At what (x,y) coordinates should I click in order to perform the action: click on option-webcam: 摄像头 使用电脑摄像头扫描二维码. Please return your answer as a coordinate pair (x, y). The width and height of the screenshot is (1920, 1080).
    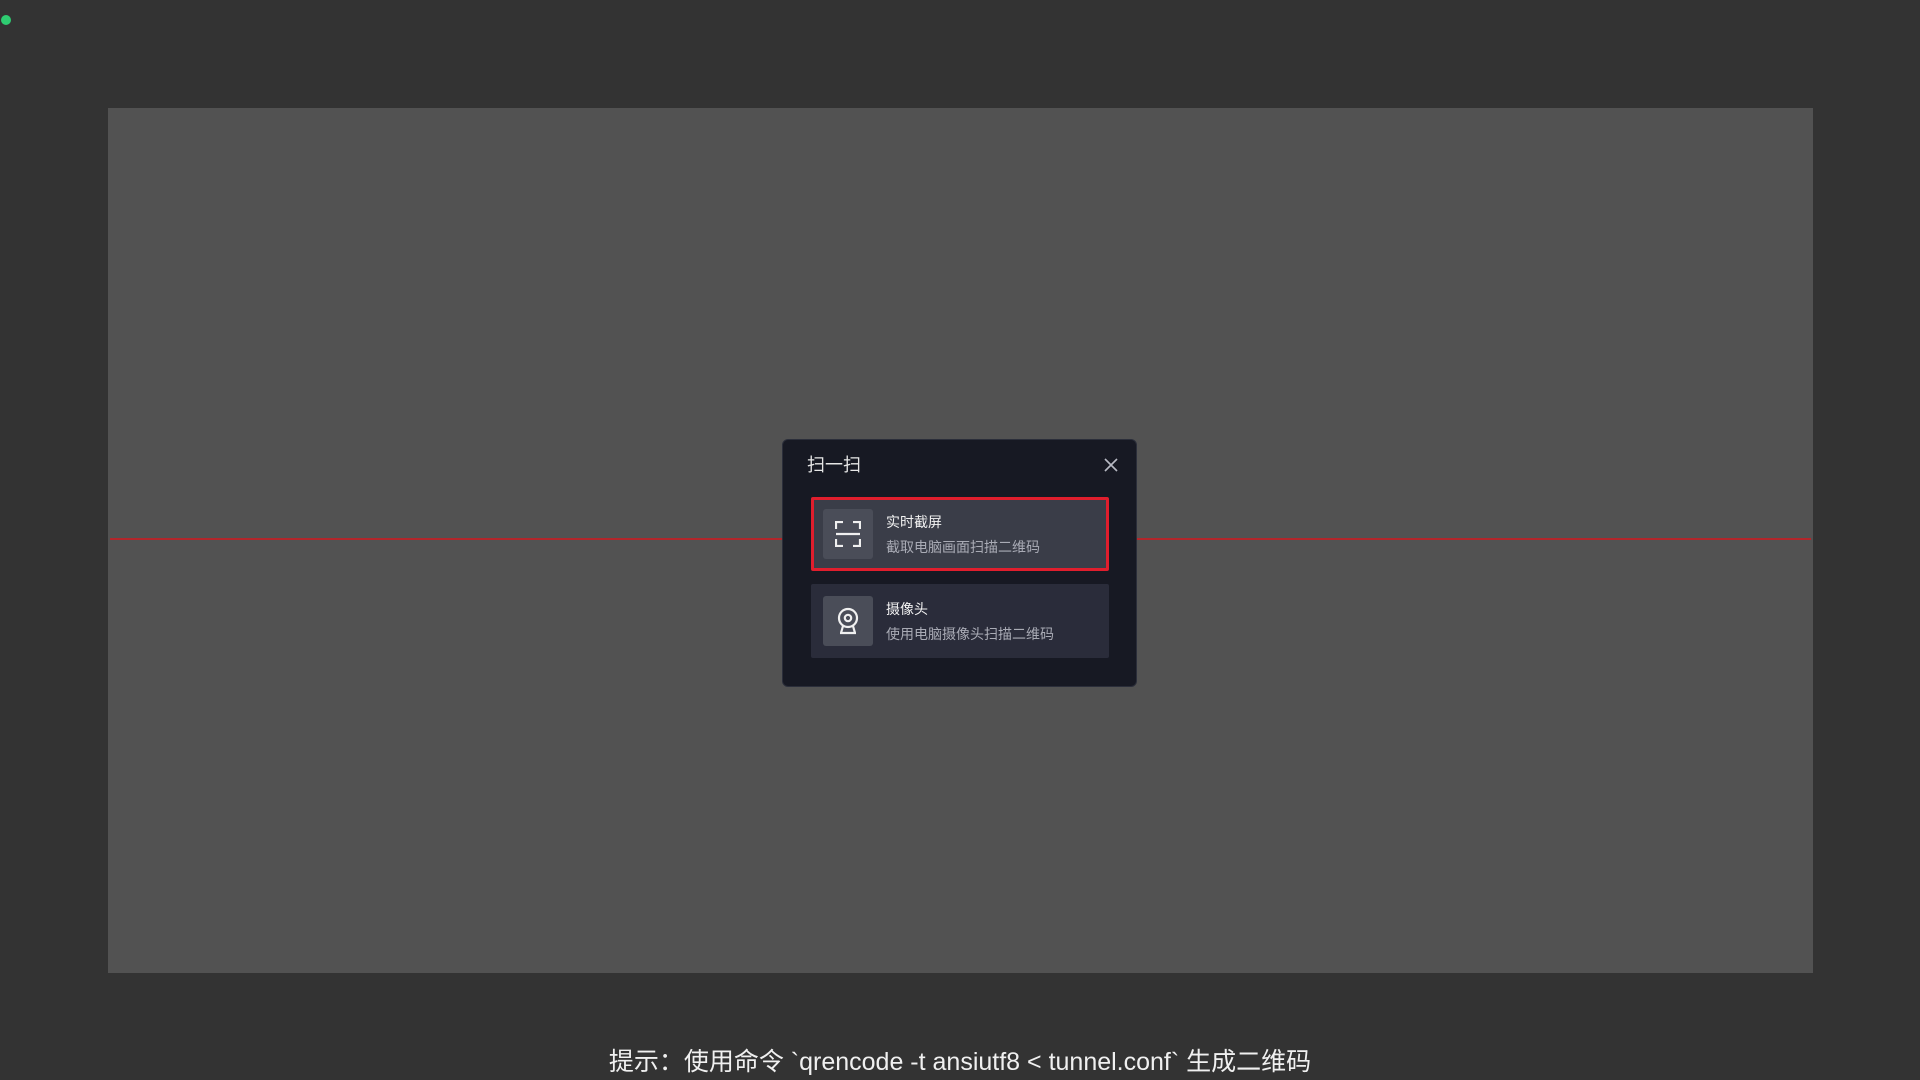
    Looking at the image, I should click on (960, 621).